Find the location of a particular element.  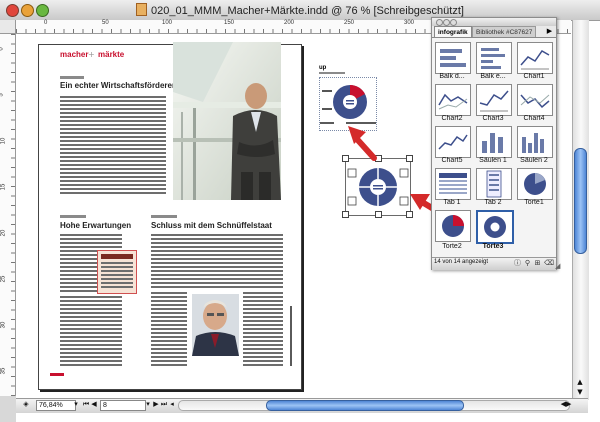

search-icon: ⚲ is located at coordinates (527, 263).